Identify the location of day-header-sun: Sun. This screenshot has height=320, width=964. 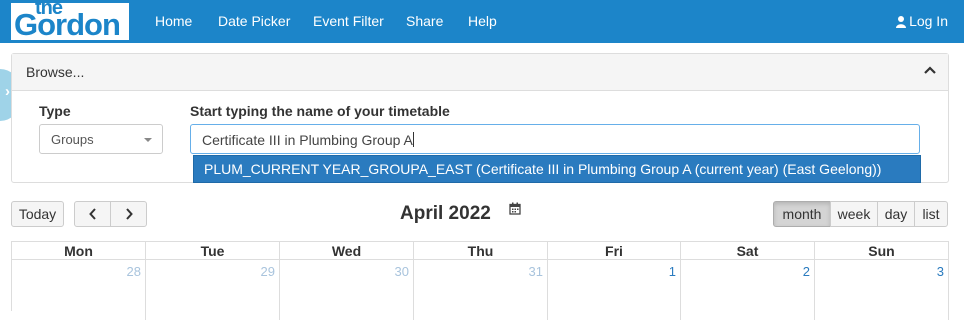
(882, 250).